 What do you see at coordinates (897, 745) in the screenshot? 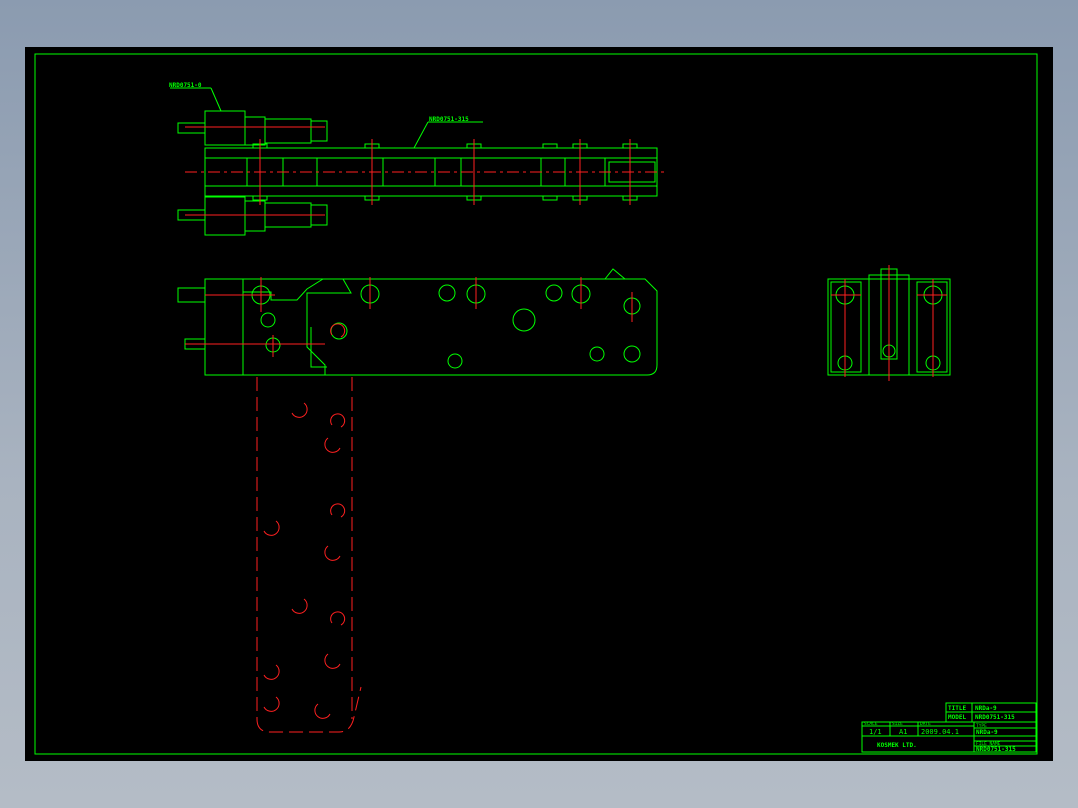
I see `company-name: KOSMEK LTD.` at bounding box center [897, 745].